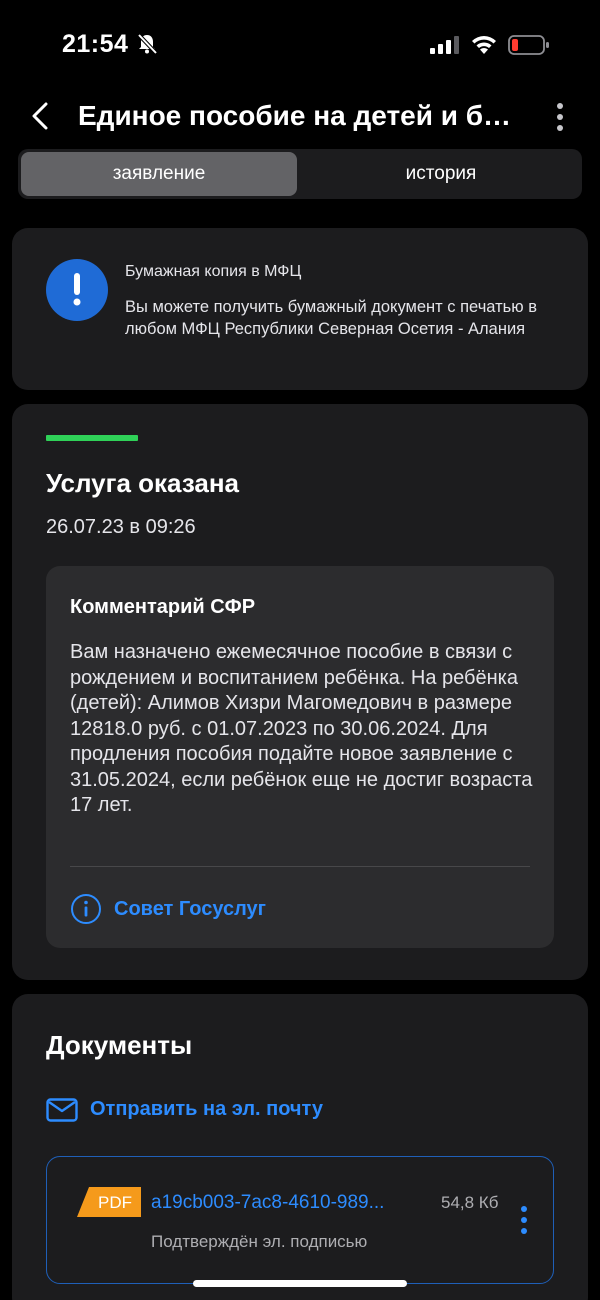 The image size is (600, 1300). I want to click on file-more-icon, so click(524, 1220).